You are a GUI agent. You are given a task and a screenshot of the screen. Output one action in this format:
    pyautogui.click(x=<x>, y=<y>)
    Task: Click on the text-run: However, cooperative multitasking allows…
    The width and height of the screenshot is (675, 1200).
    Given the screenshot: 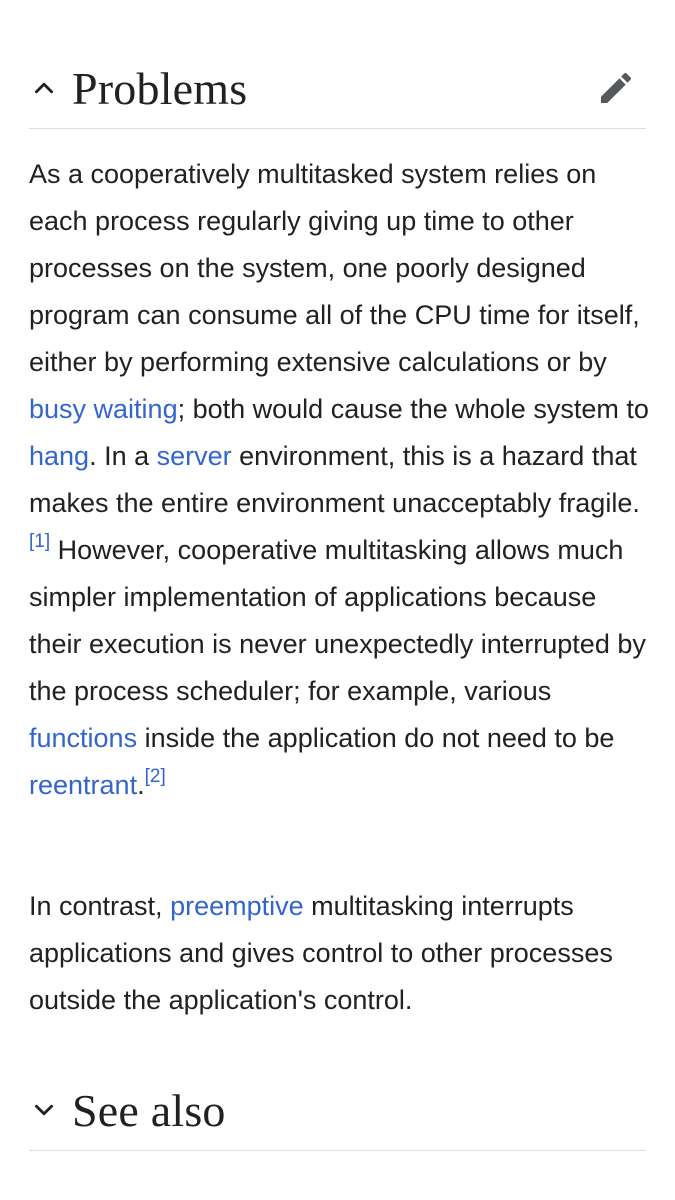 What is the action you would take?
    pyautogui.click(x=337, y=620)
    